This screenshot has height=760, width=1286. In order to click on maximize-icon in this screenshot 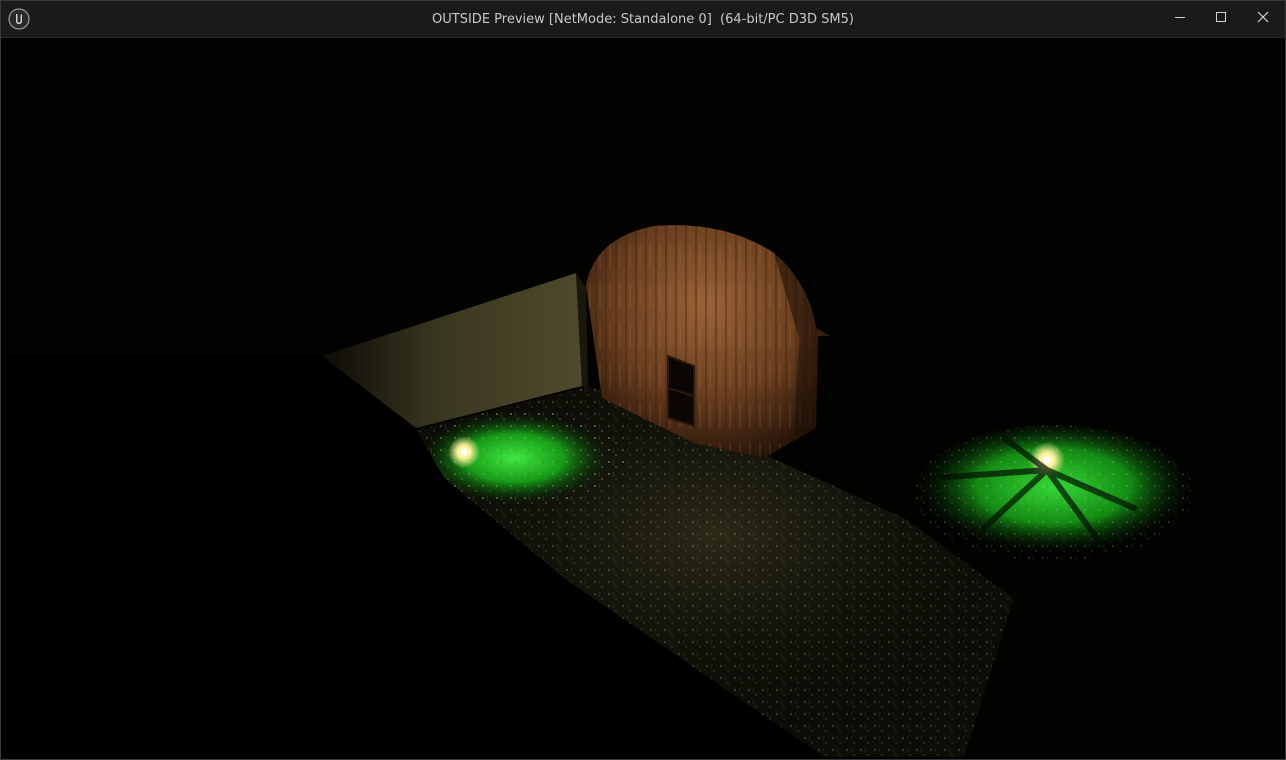, I will do `click(1221, 17)`.